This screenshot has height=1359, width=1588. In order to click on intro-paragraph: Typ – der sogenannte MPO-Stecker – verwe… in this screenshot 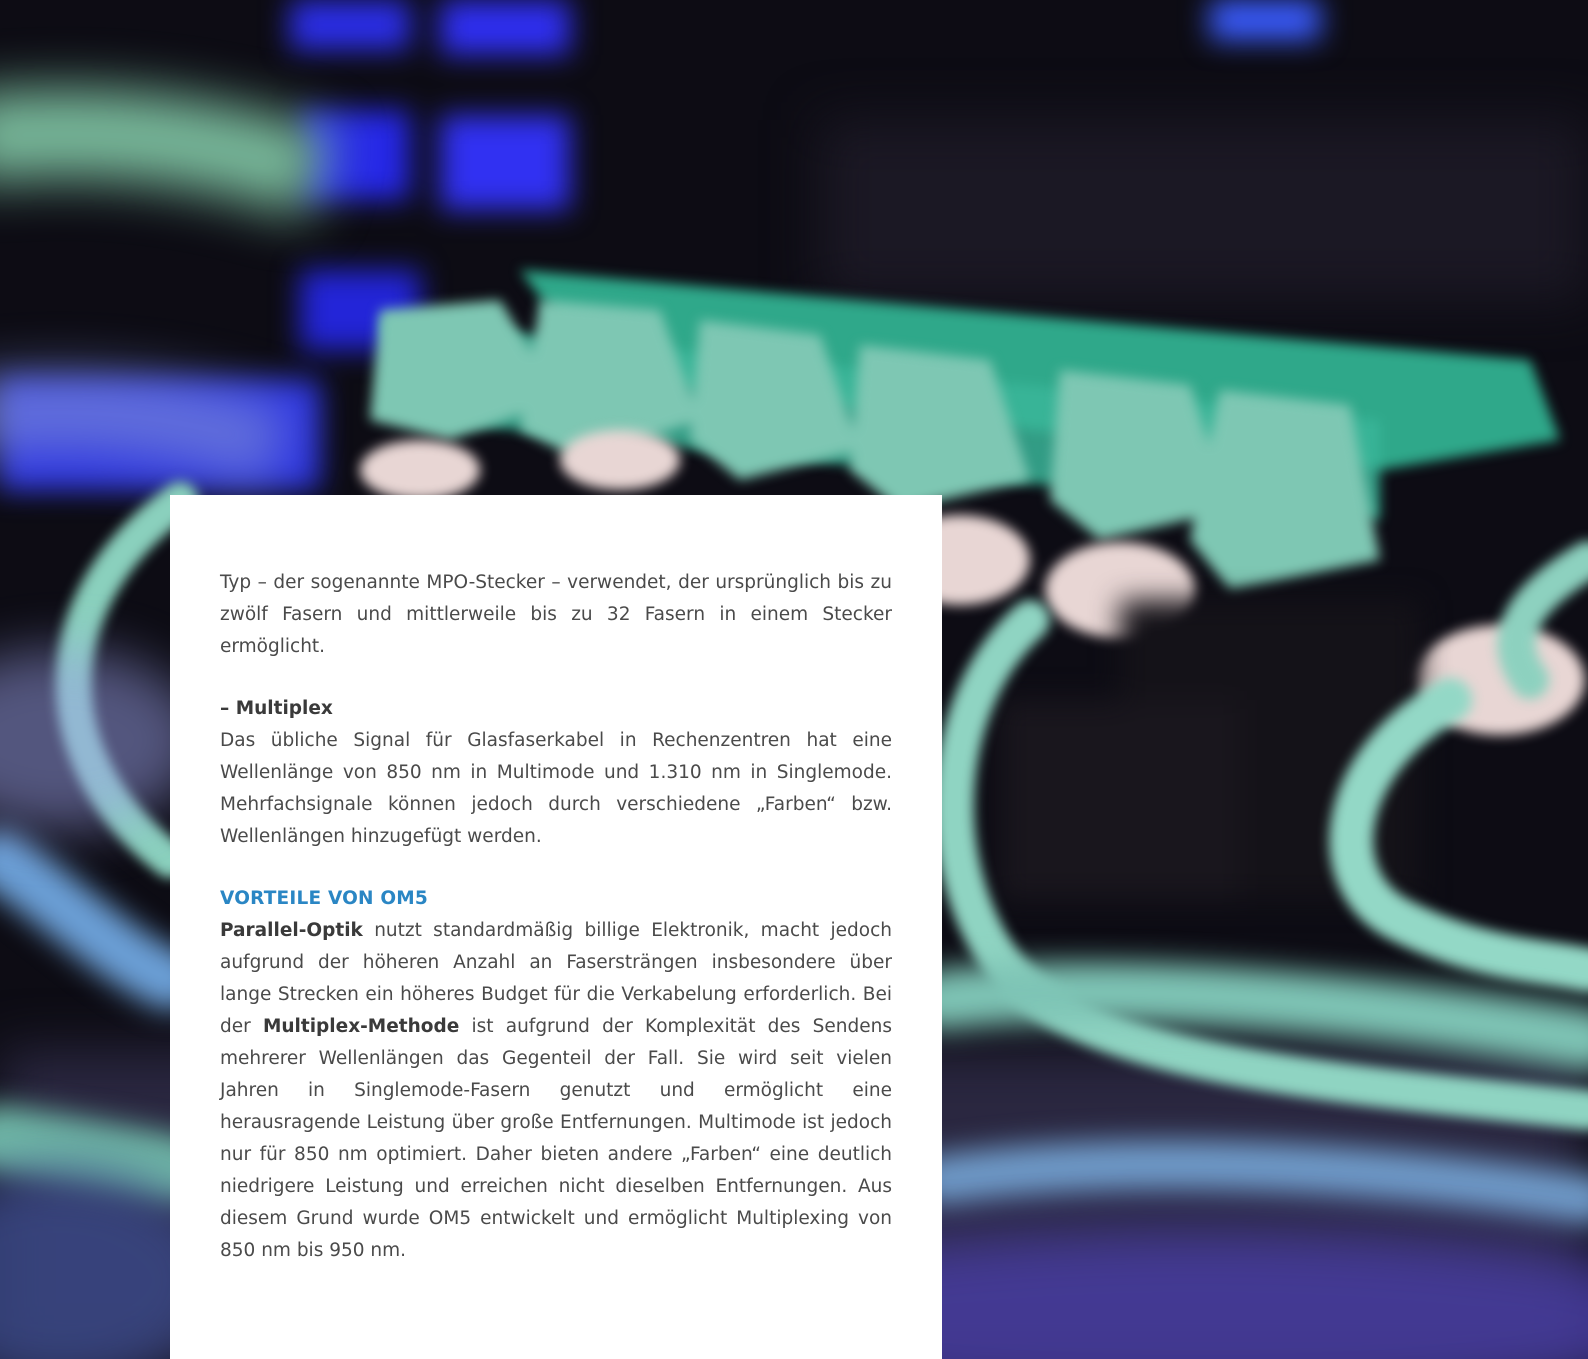, I will do `click(556, 614)`.